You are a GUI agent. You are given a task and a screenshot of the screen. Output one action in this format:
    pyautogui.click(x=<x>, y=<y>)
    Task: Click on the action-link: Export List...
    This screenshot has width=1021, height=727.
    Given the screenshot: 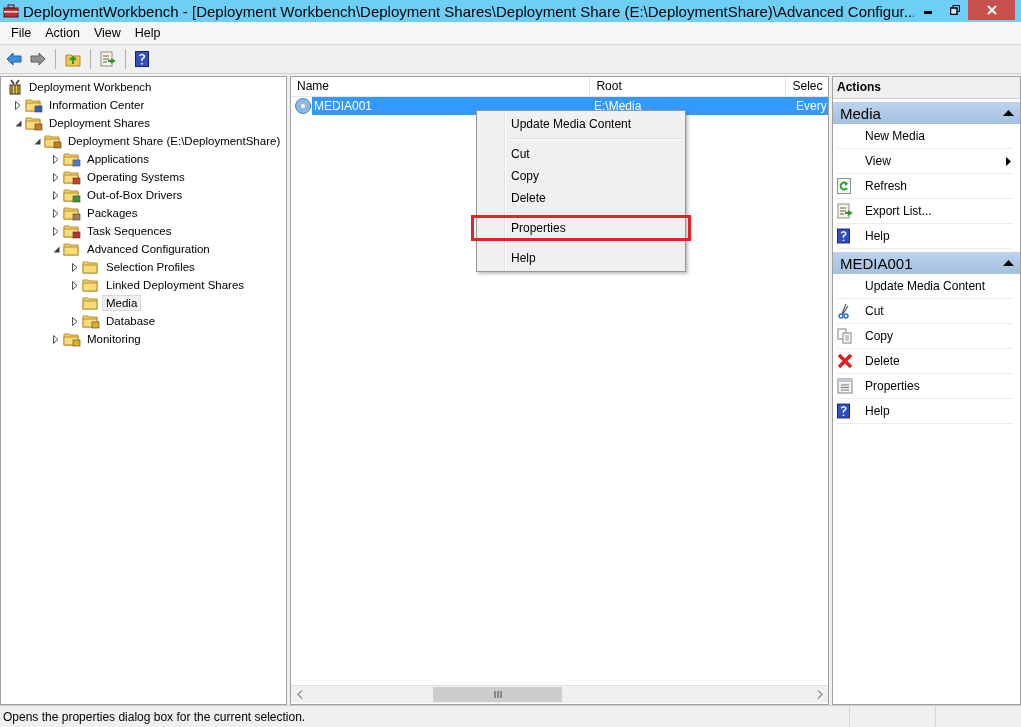 What is the action you would take?
    pyautogui.click(x=939, y=211)
    